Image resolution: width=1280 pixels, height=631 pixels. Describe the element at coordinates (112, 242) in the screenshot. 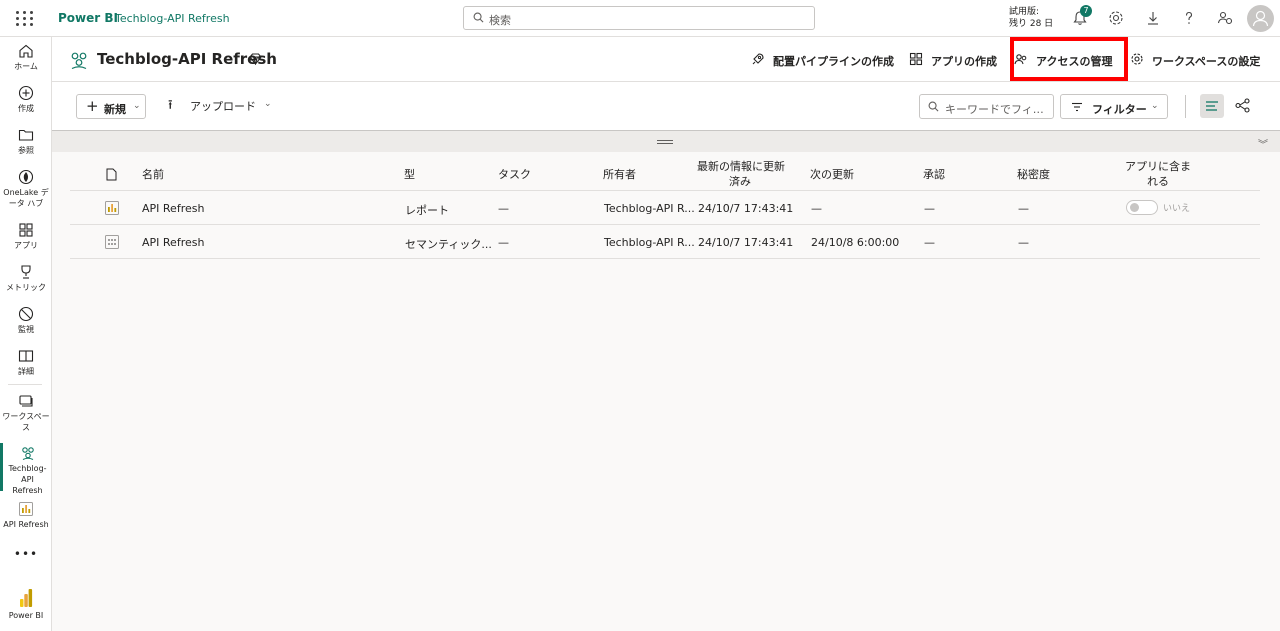

I see `semantic-model-icon` at that location.